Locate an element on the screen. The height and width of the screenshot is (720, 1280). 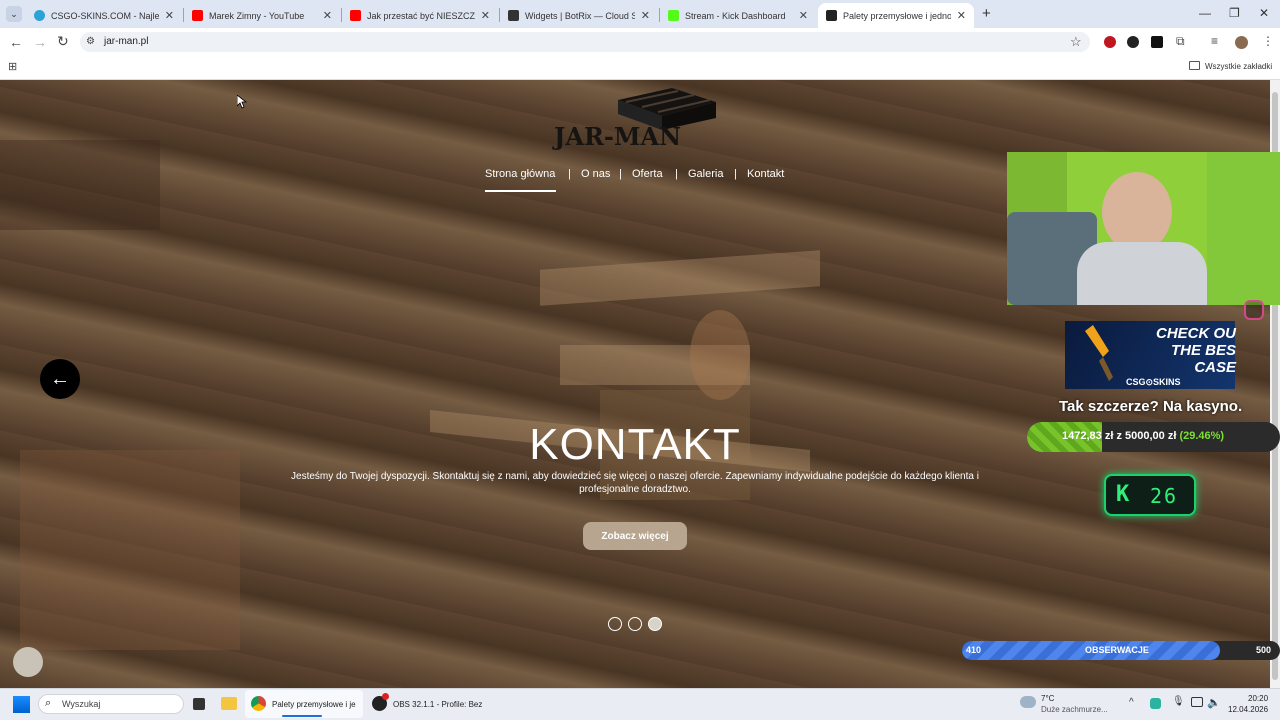
tab-title: Jak przestać być NIESZCZĘŚLIW is located at coordinates (421, 15).